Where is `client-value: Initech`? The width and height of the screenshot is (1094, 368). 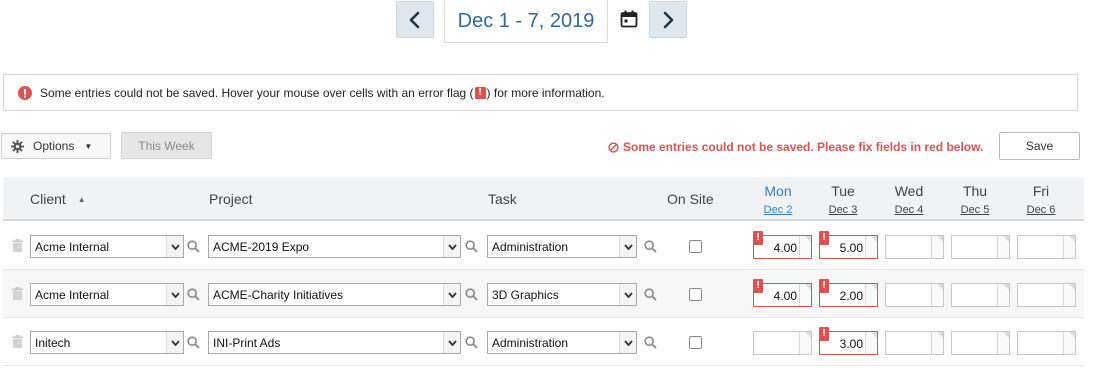 client-value: Initech is located at coordinates (53, 342).